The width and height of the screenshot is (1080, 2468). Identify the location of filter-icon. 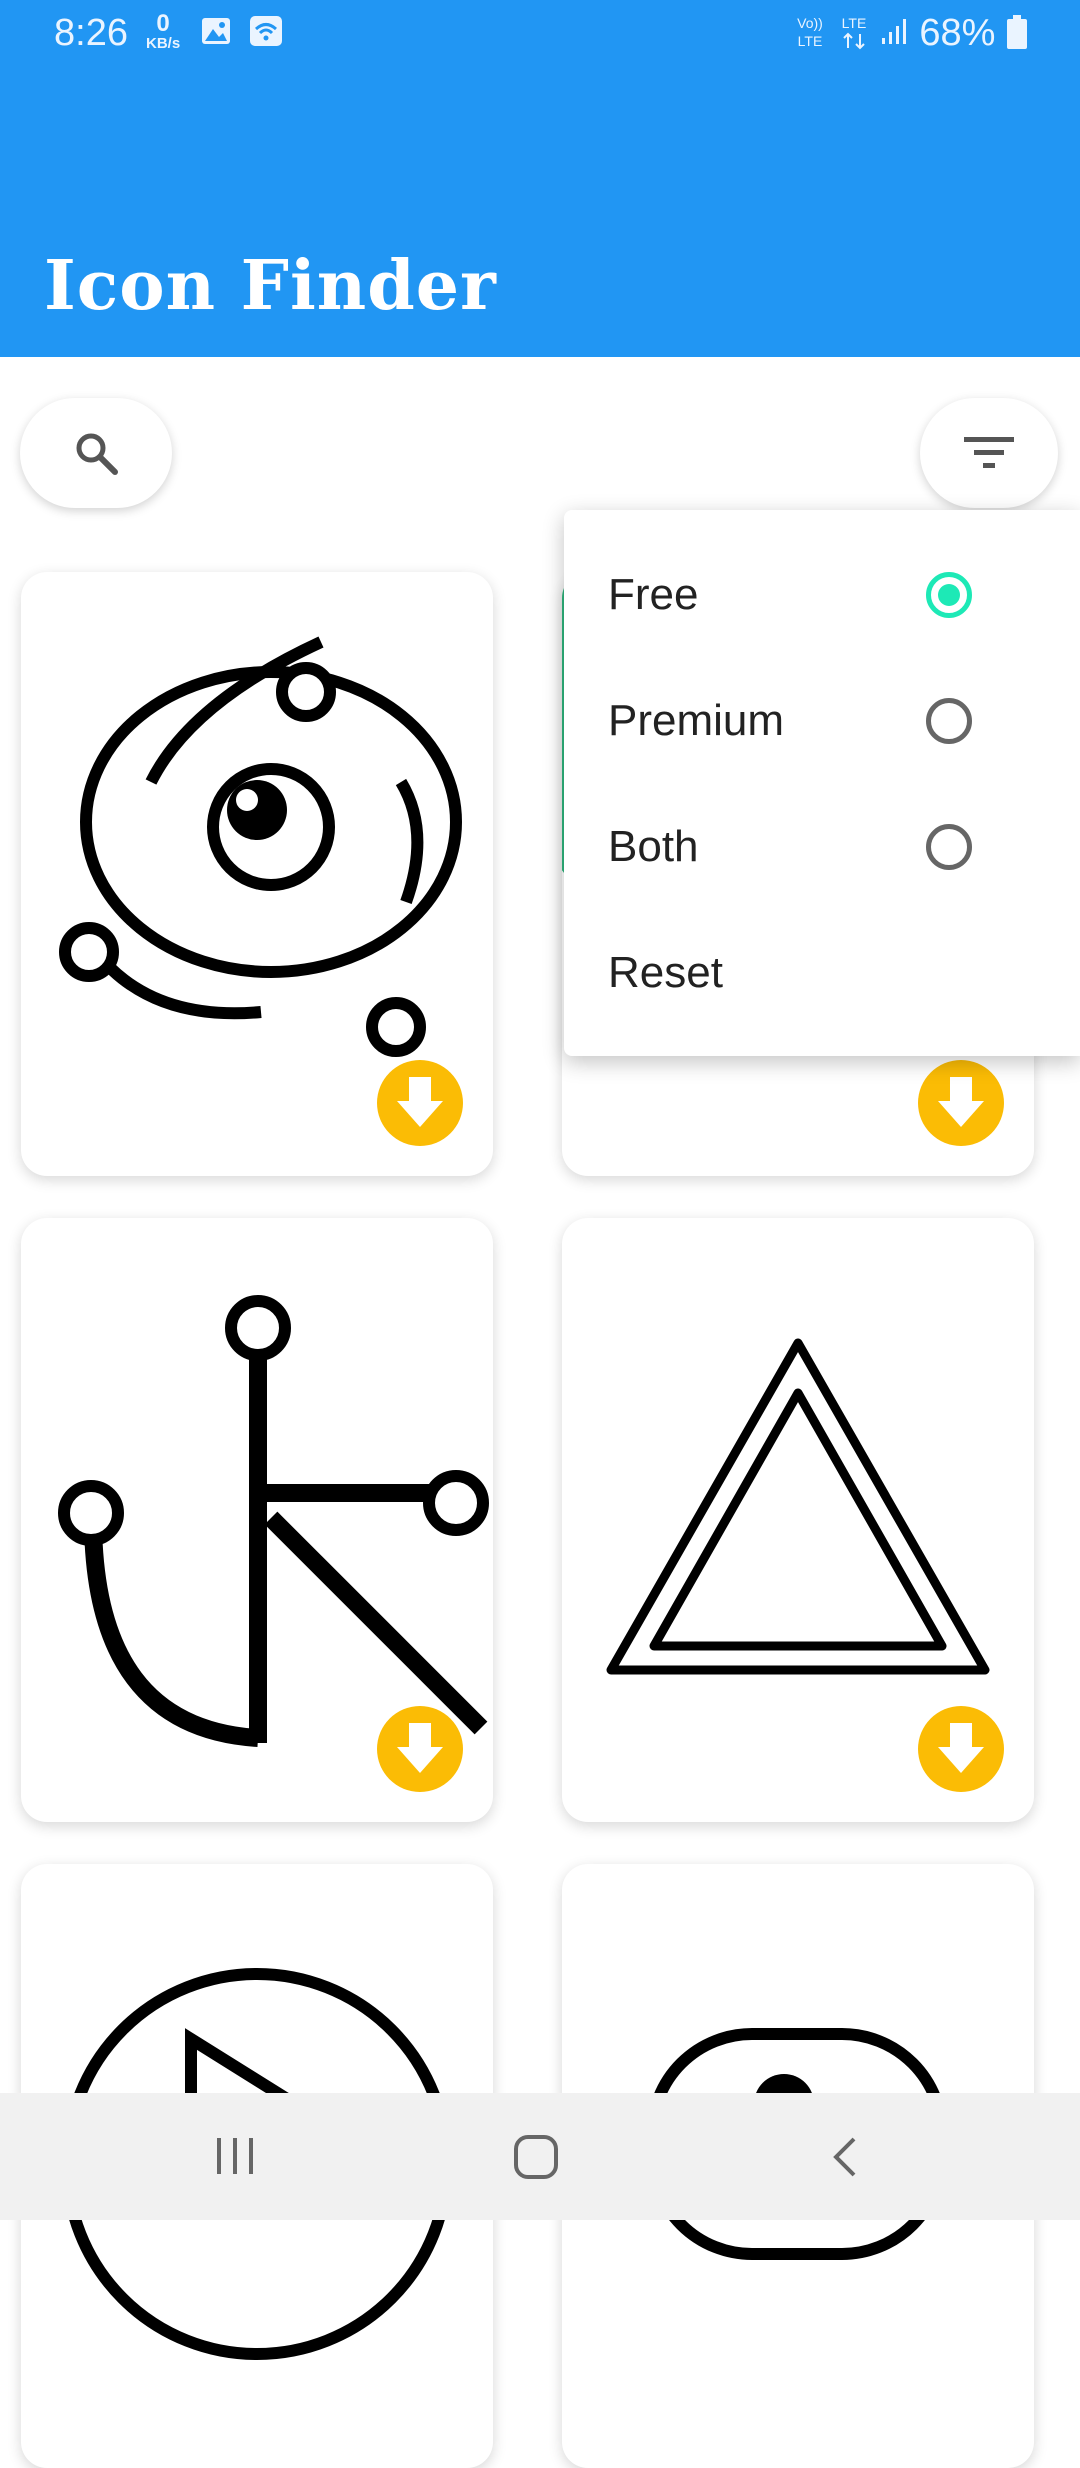
(989, 452).